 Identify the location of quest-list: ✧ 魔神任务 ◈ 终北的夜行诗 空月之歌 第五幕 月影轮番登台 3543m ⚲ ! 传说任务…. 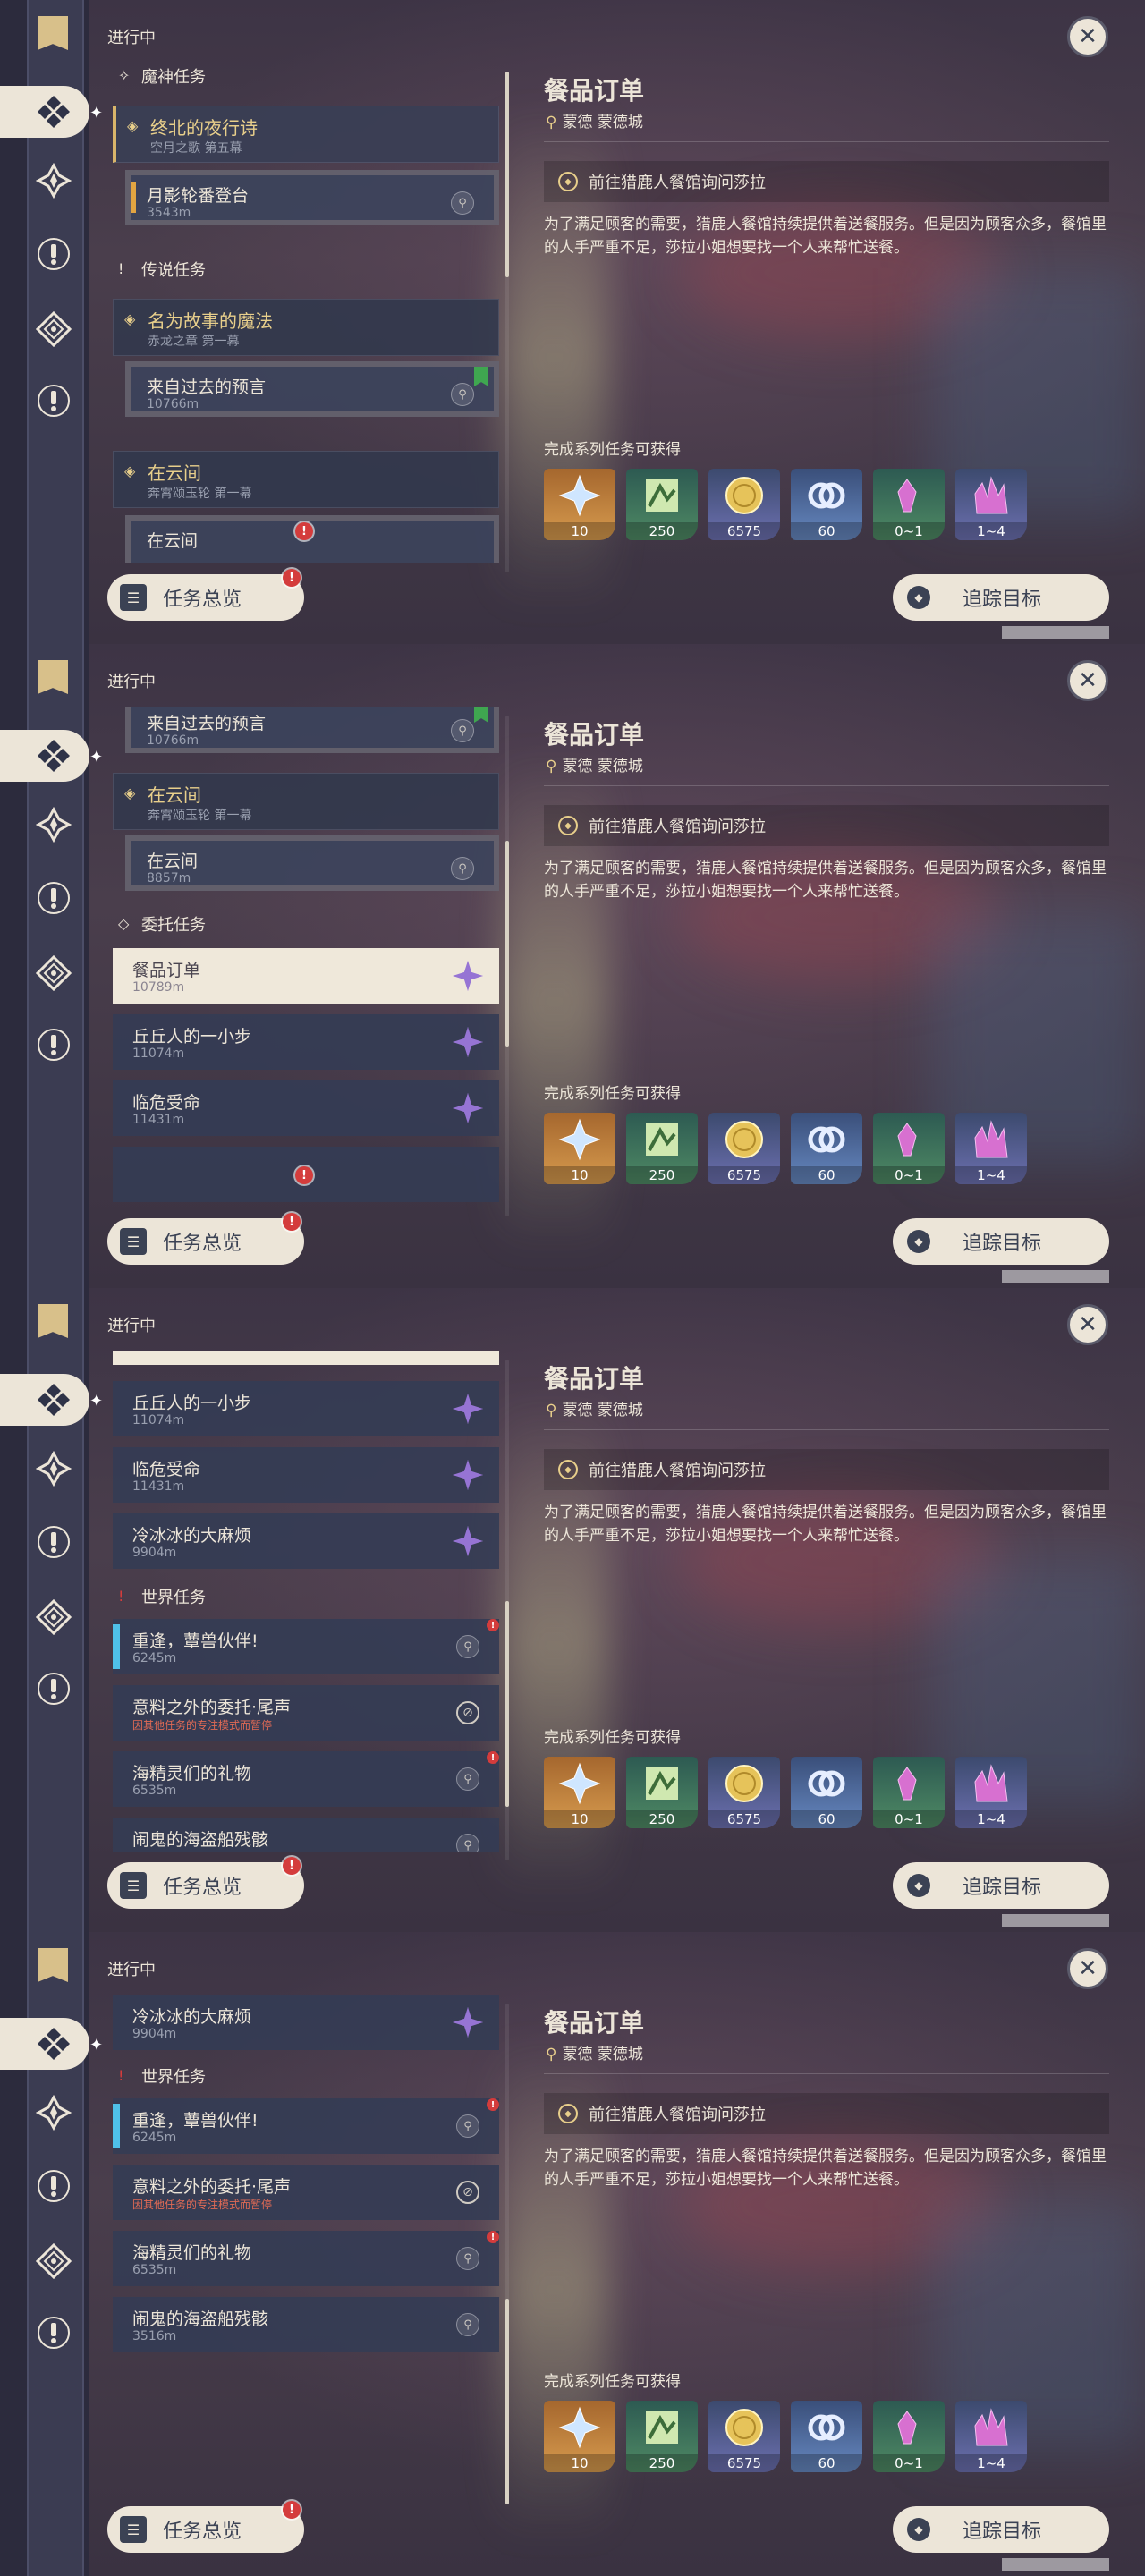
(308, 313).